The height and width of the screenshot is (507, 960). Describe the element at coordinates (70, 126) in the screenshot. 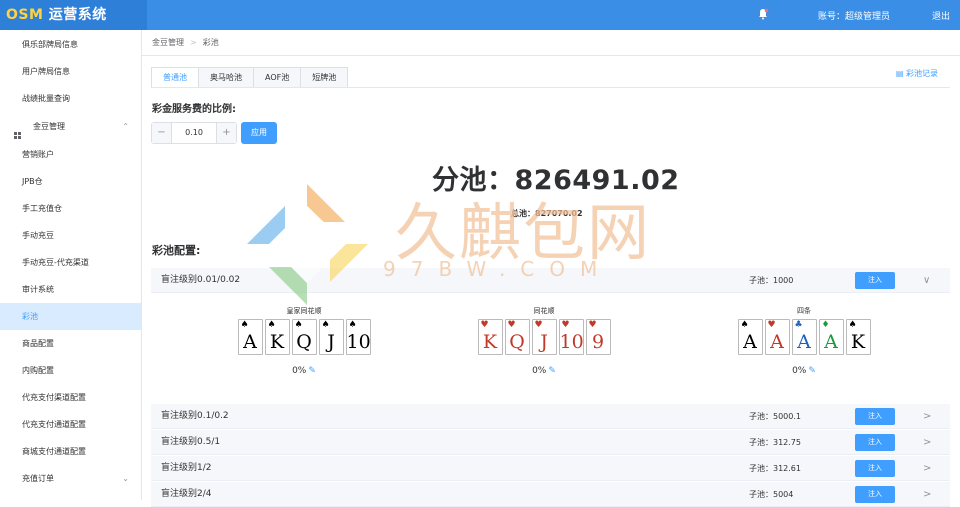

I see `sidebar-group-gold-bean: 金豆管理 ⌃` at that location.